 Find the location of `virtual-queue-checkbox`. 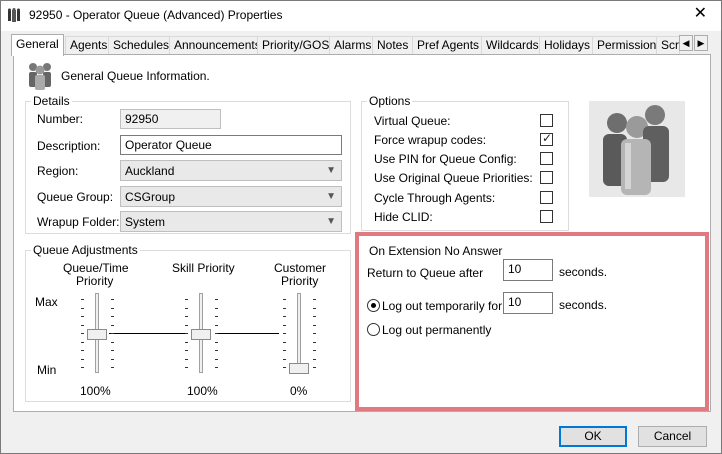

virtual-queue-checkbox is located at coordinates (546, 120).